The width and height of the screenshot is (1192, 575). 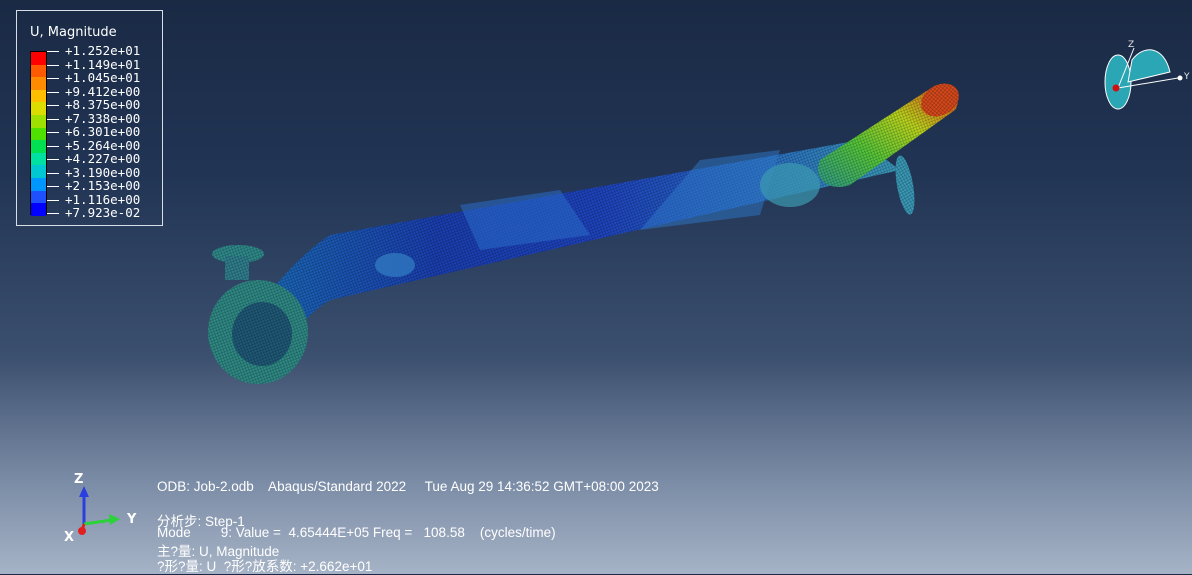 I want to click on legend-value: +1.252e+01, so click(x=103, y=50).